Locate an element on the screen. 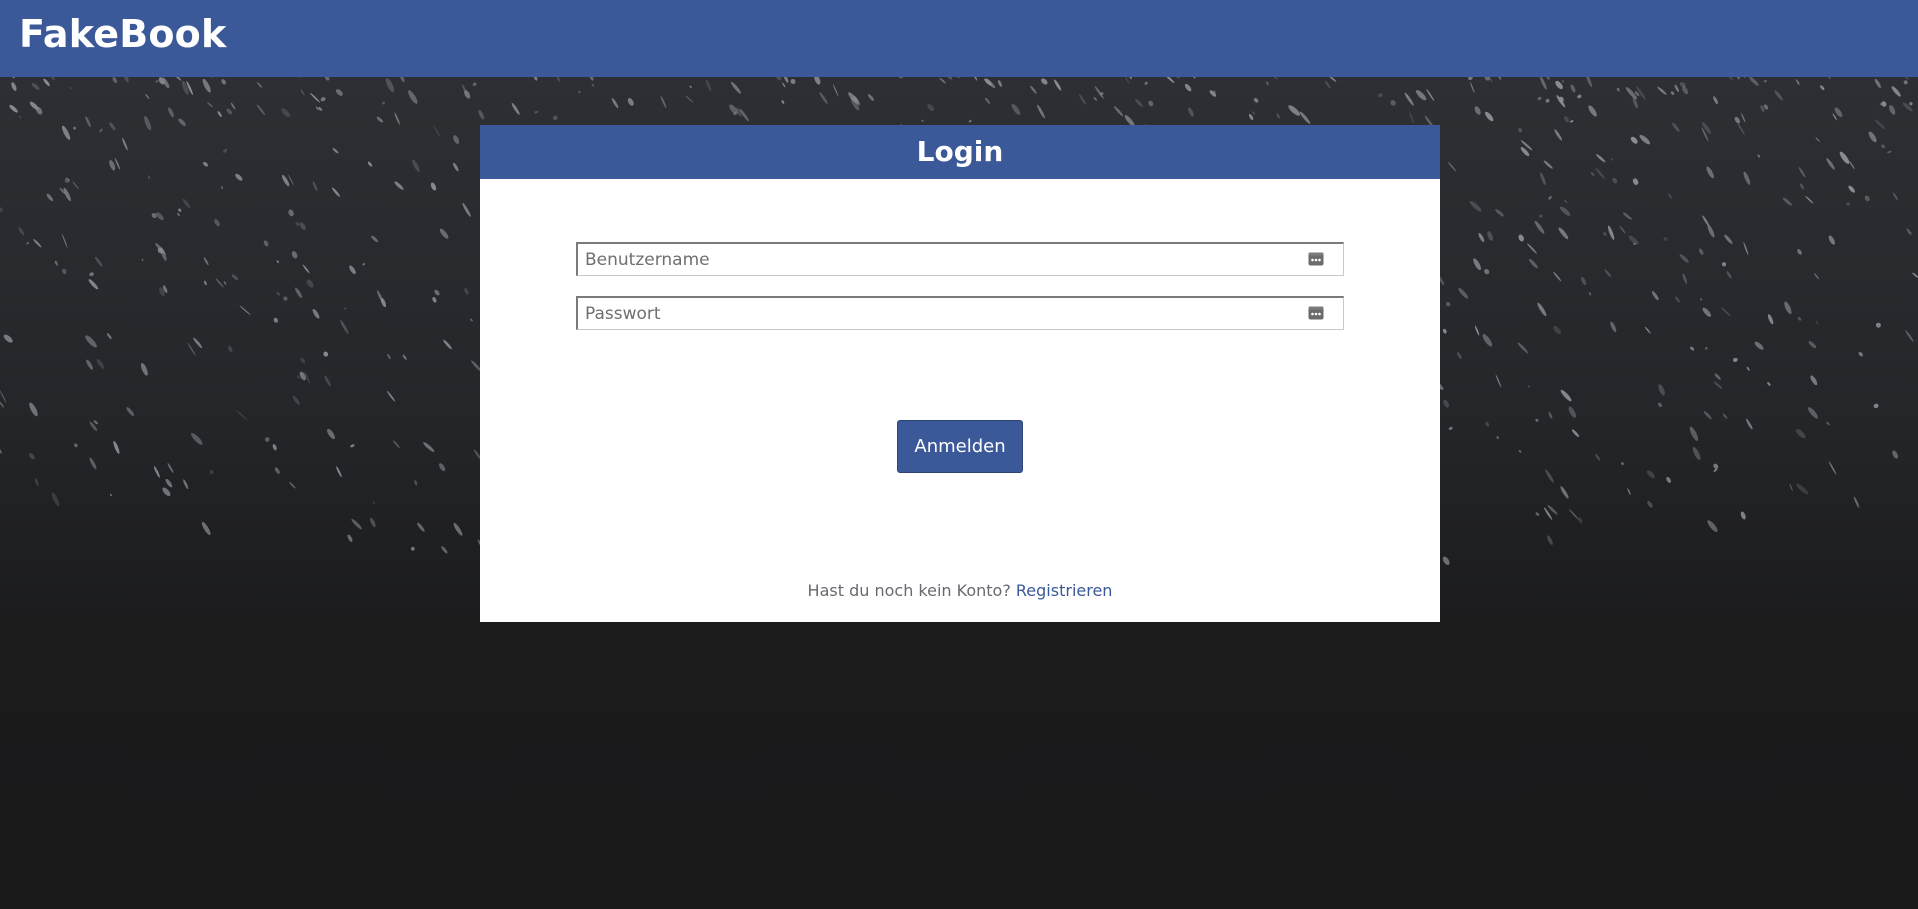 The width and height of the screenshot is (1918, 909). password-field is located at coordinates (960, 313).